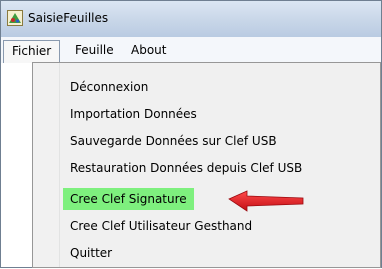  What do you see at coordinates (32, 51) in the screenshot?
I see `menu-fichier: Fichier` at bounding box center [32, 51].